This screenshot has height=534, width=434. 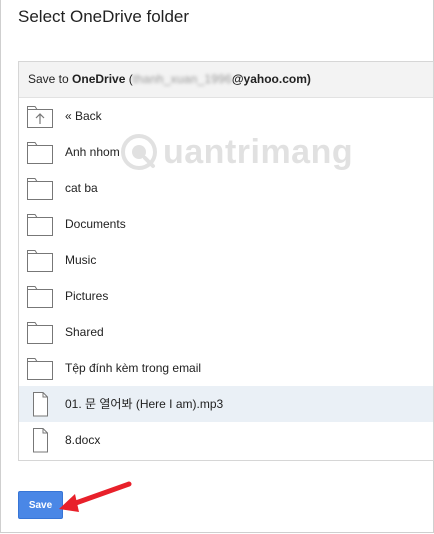 I want to click on item-label: Pictures, so click(x=87, y=296).